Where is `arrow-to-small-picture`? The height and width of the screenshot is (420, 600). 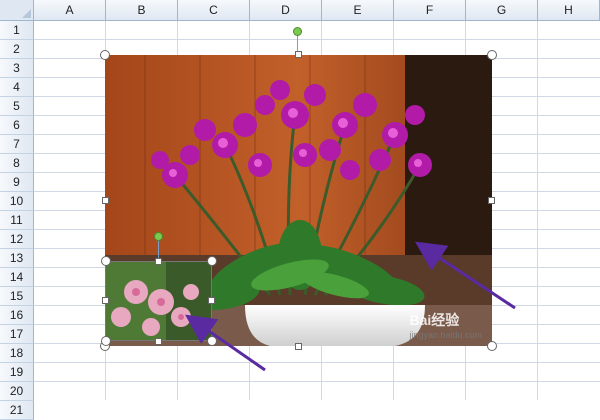
arrow-to-small-picture is located at coordinates (225, 343).